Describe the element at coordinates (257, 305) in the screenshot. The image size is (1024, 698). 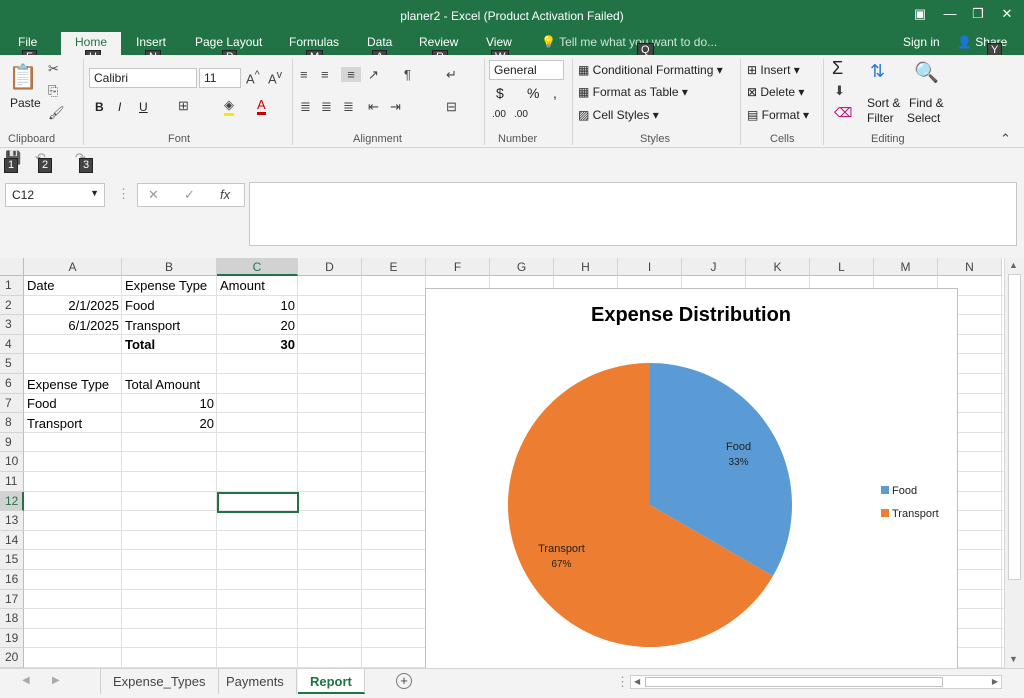
I see `cell-c2: 10` at that location.